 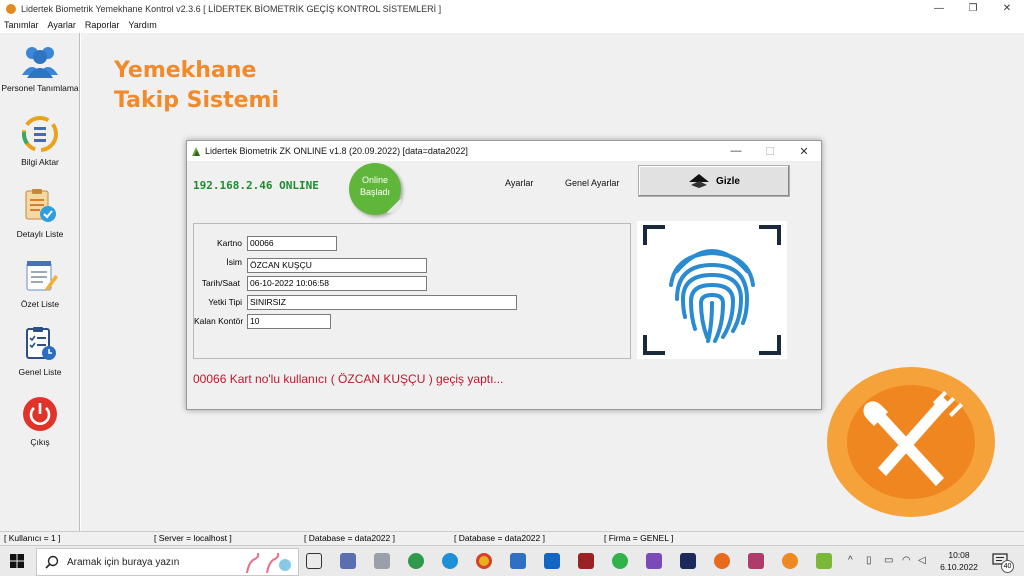 What do you see at coordinates (62, 25) in the screenshot?
I see `menu-ayarlar: Ayarlar` at bounding box center [62, 25].